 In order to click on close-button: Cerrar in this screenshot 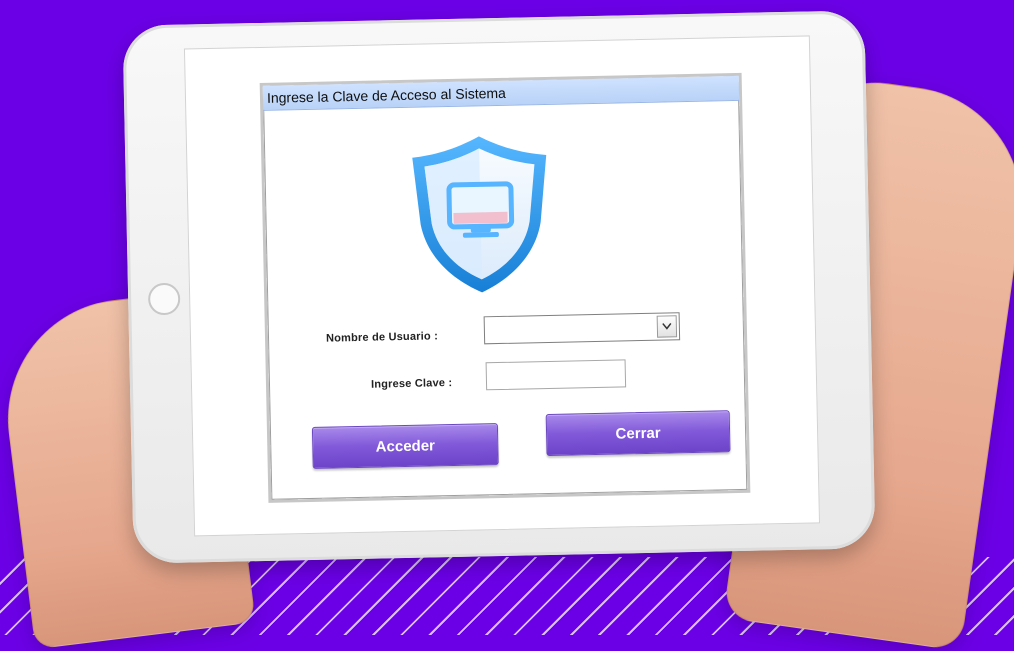, I will do `click(638, 433)`.